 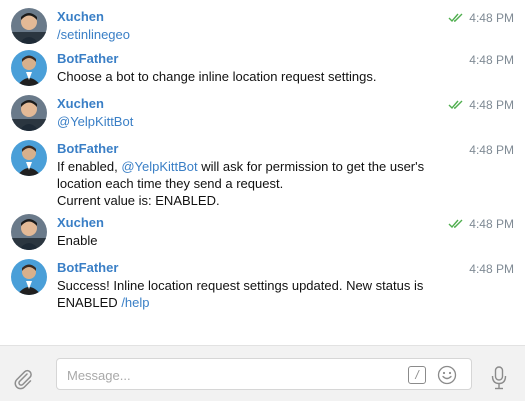 What do you see at coordinates (499, 378) in the screenshot?
I see `microphone-icon` at bounding box center [499, 378].